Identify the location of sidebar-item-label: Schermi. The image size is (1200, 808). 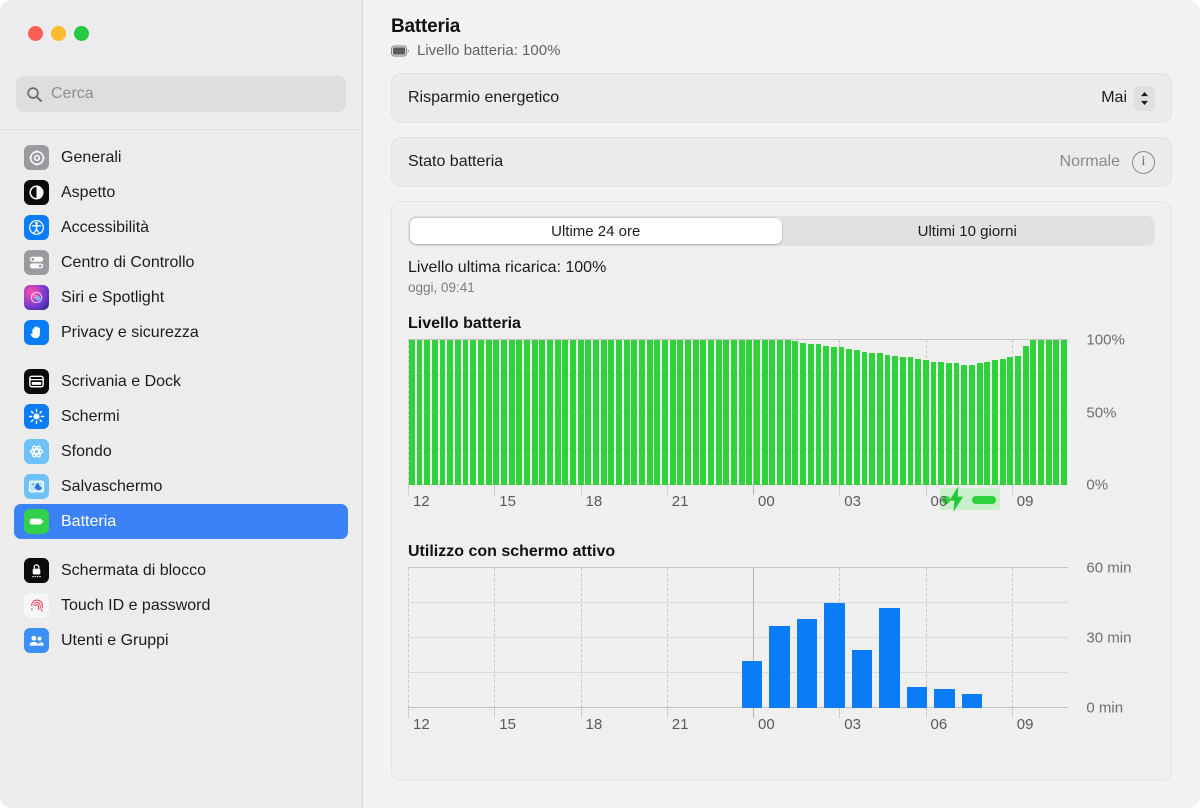
(90, 416).